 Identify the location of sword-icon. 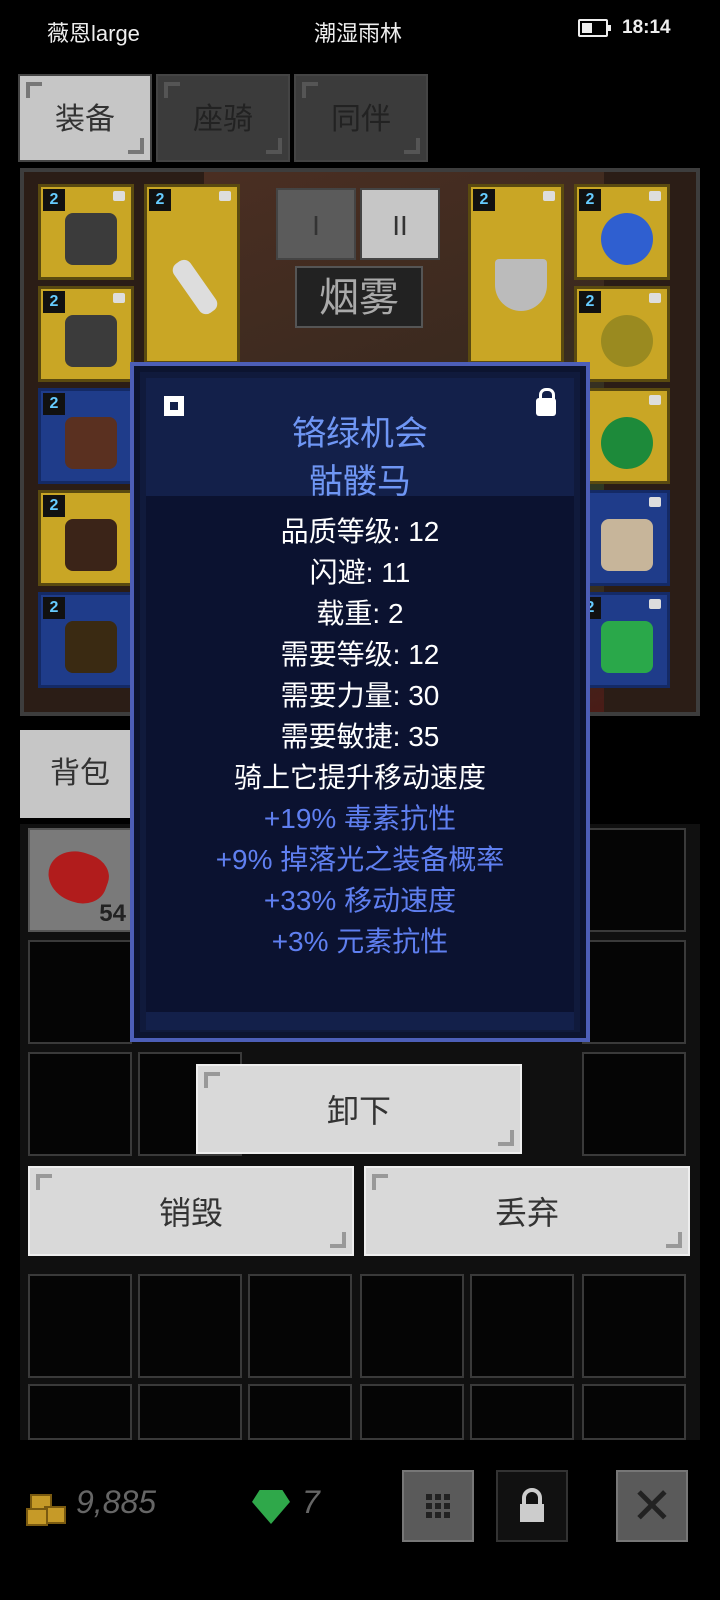
(195, 287).